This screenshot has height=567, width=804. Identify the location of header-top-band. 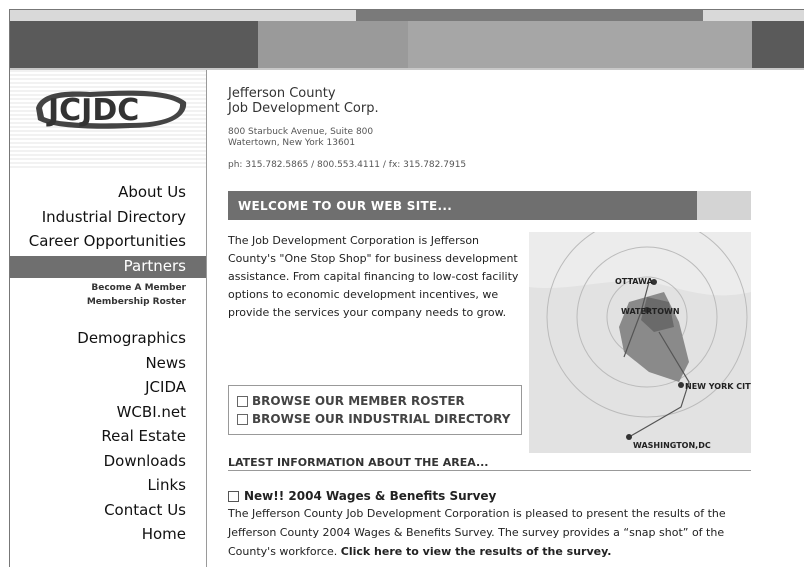
(407, 15).